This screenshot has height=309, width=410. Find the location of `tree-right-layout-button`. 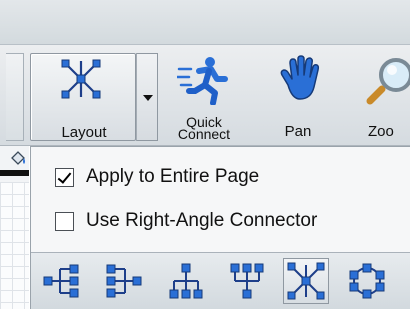

tree-right-layout-button is located at coordinates (123, 281).